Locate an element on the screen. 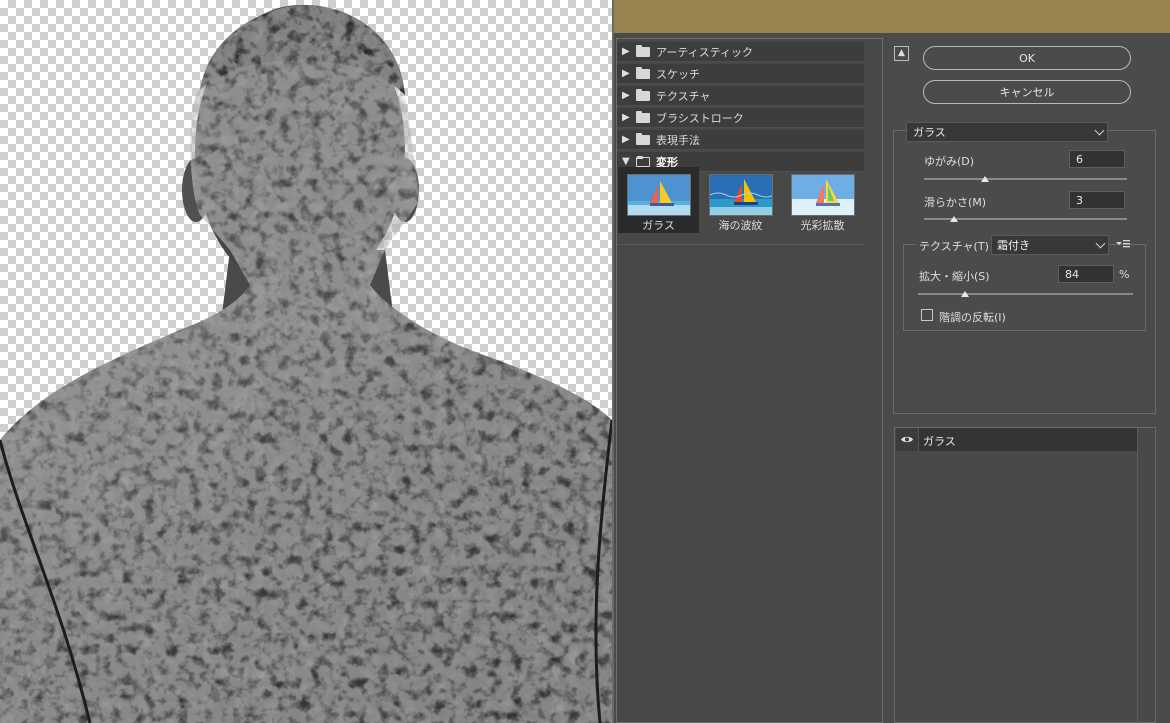 This screenshot has width=1170, height=723. texture-select-value: 霜付き is located at coordinates (1013, 245).